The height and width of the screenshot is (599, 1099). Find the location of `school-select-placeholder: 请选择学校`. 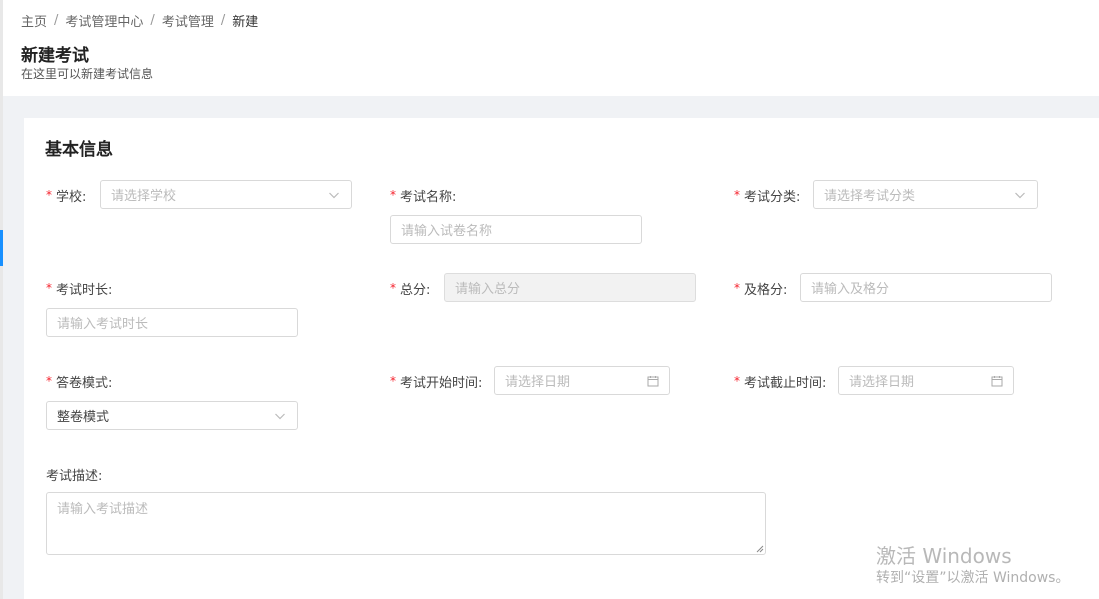

school-select-placeholder: 请选择学校 is located at coordinates (144, 196).